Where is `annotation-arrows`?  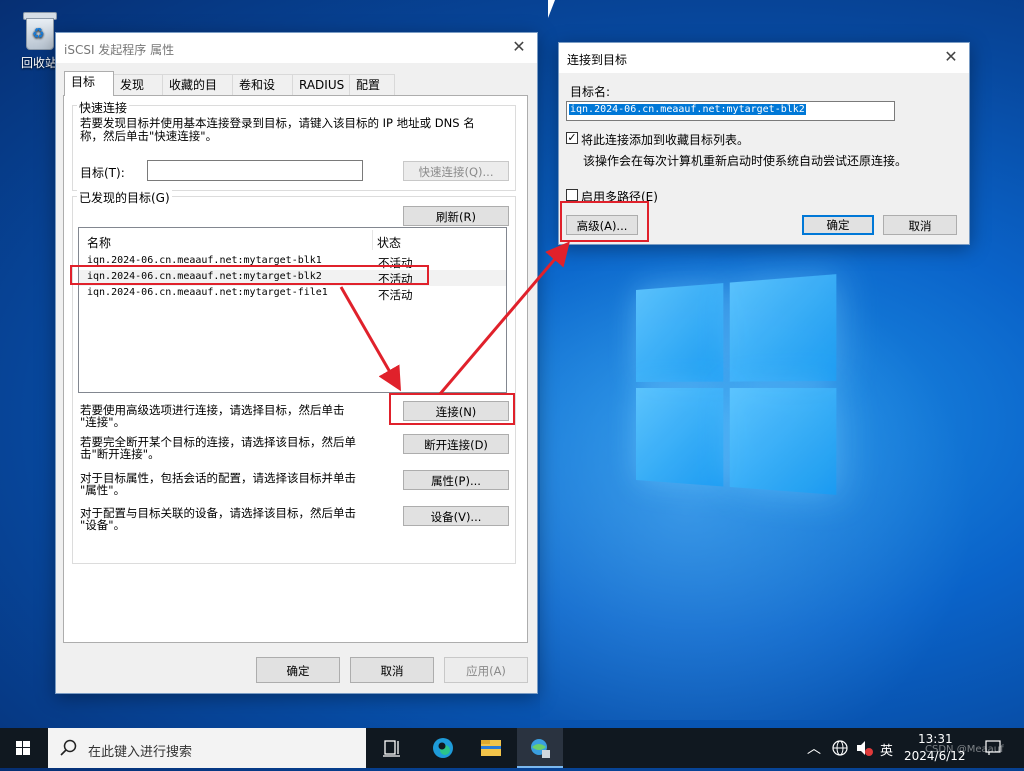 annotation-arrows is located at coordinates (454, 318).